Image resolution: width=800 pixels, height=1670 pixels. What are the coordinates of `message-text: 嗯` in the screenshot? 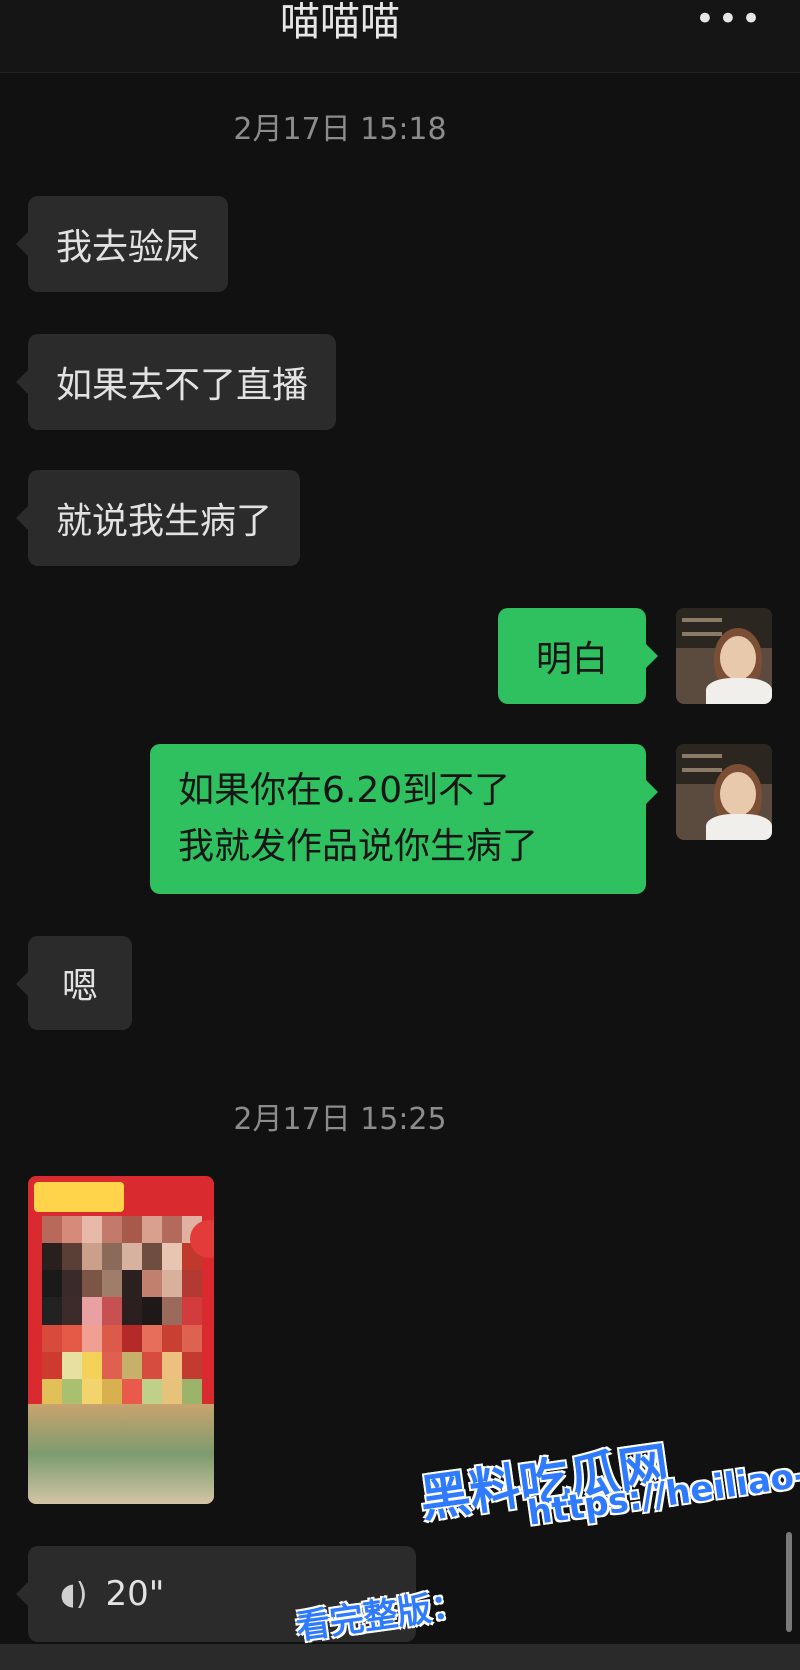 It's located at (79, 986).